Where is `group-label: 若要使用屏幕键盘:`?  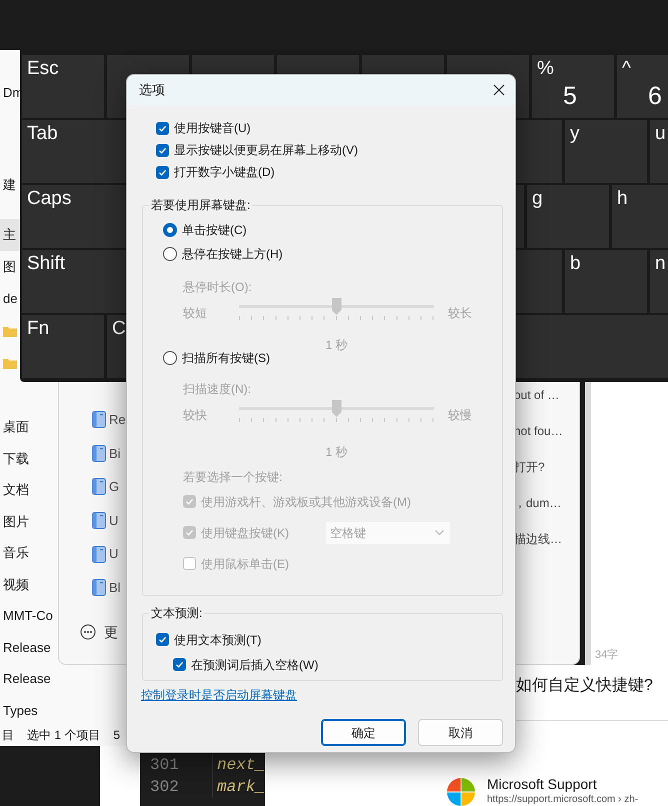 group-label: 若要使用屏幕键盘: is located at coordinates (200, 205).